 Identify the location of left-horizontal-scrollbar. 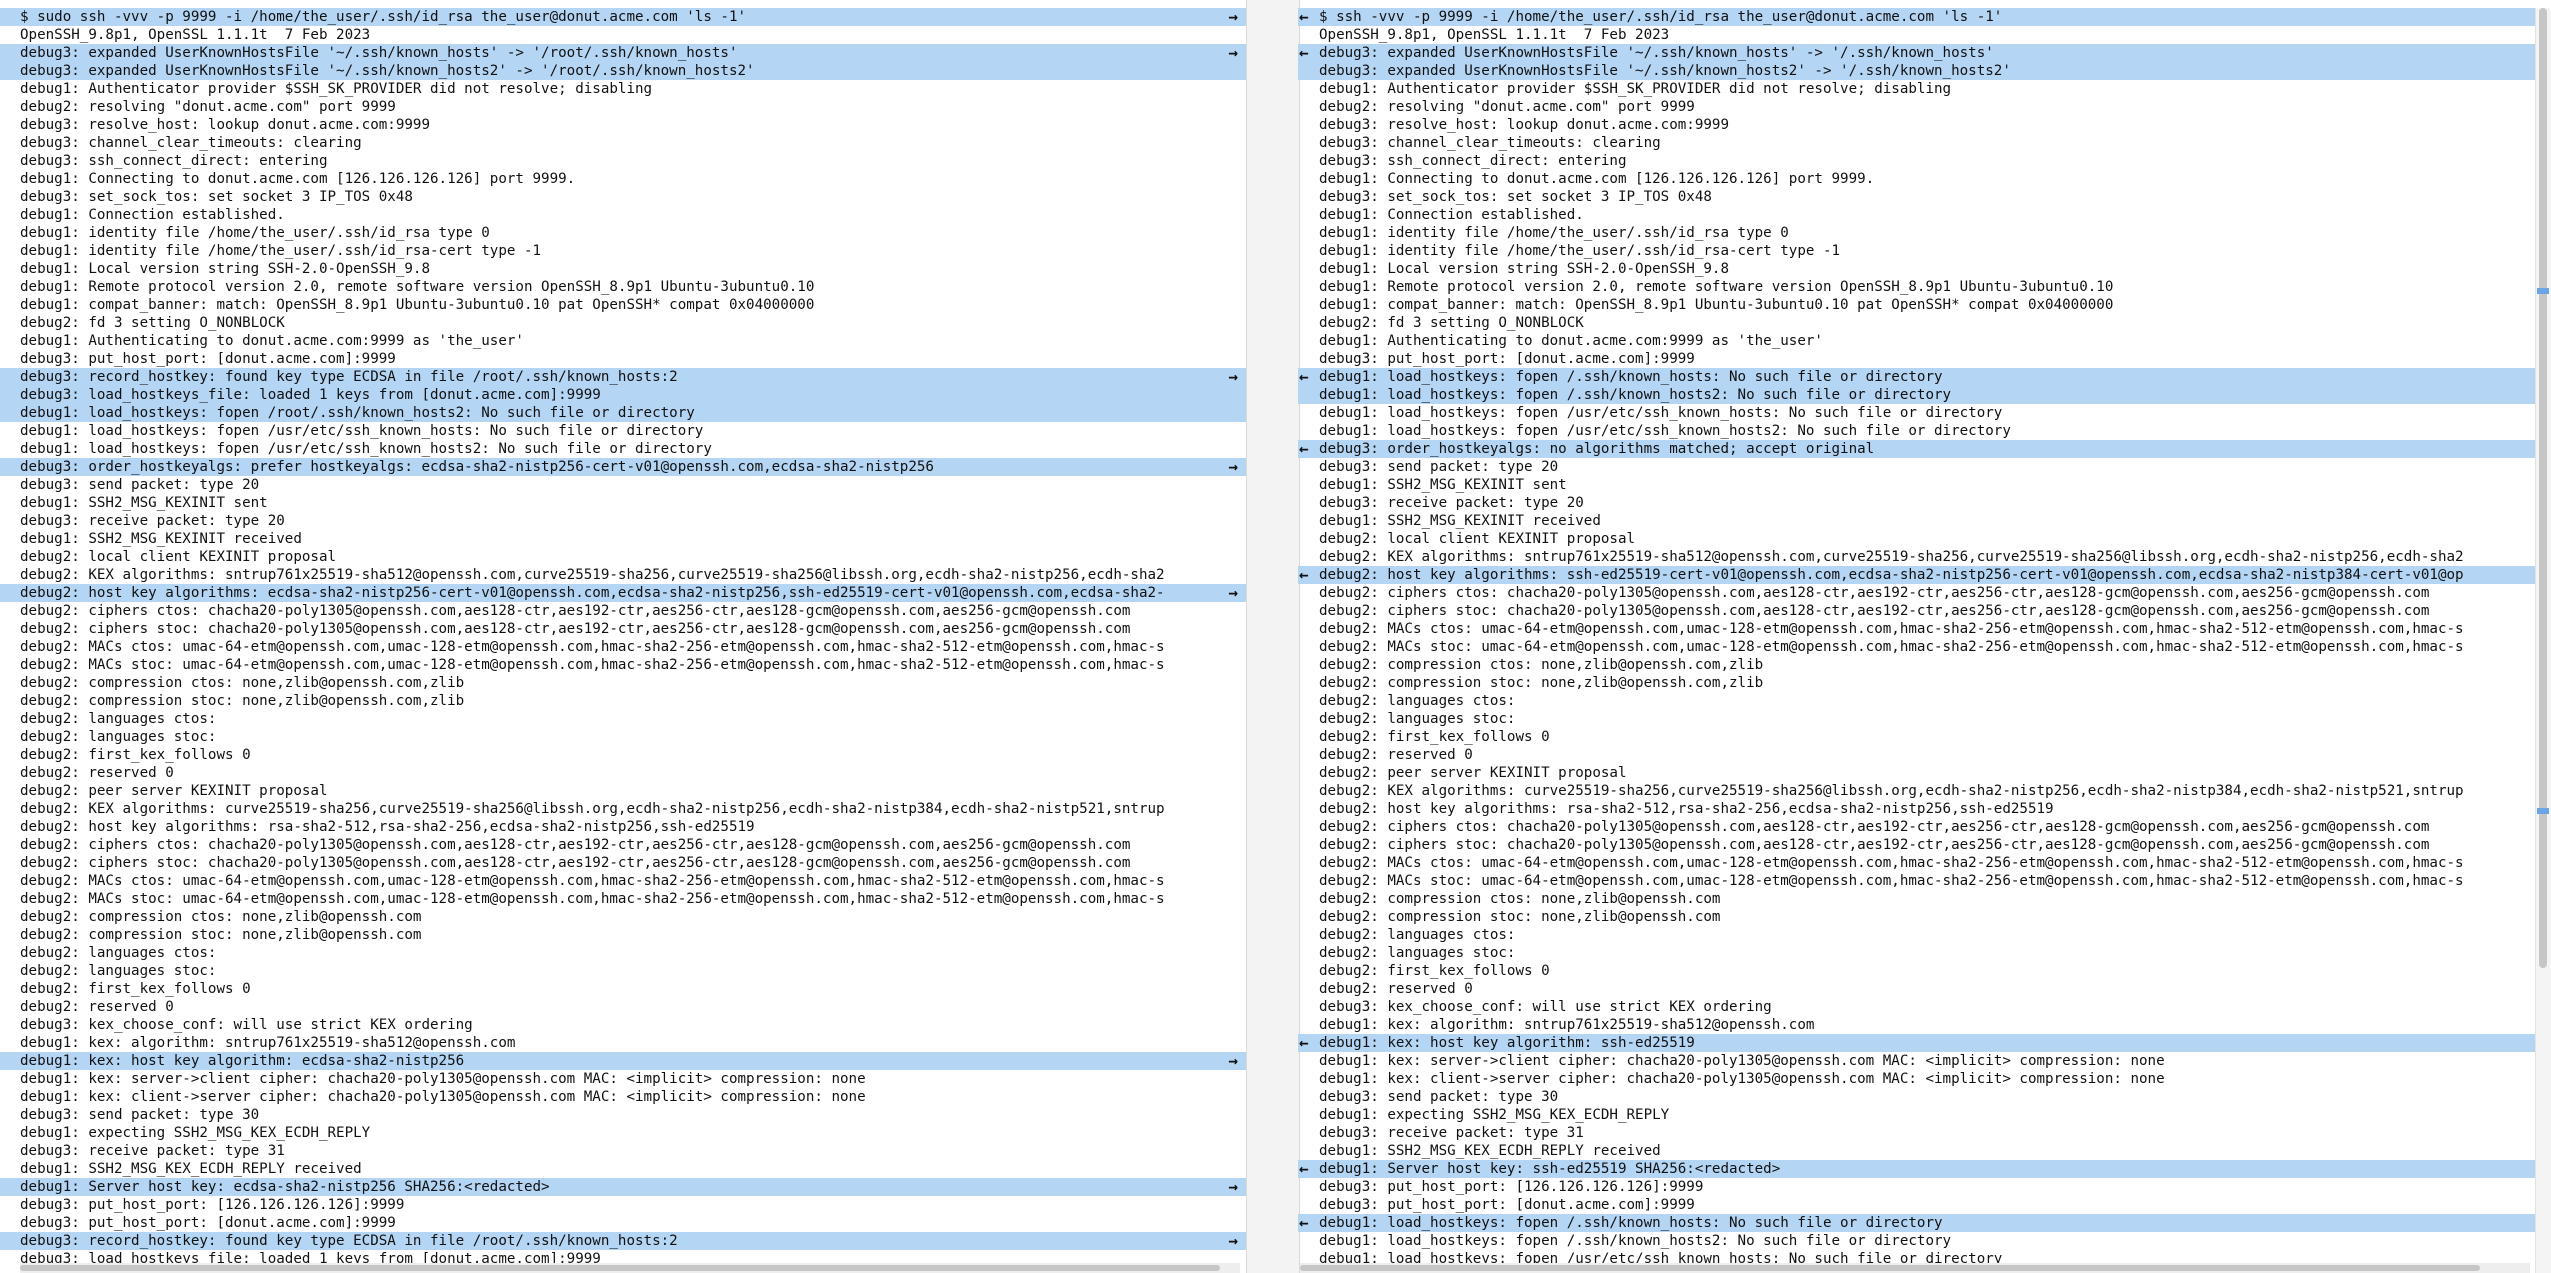
(630, 1268).